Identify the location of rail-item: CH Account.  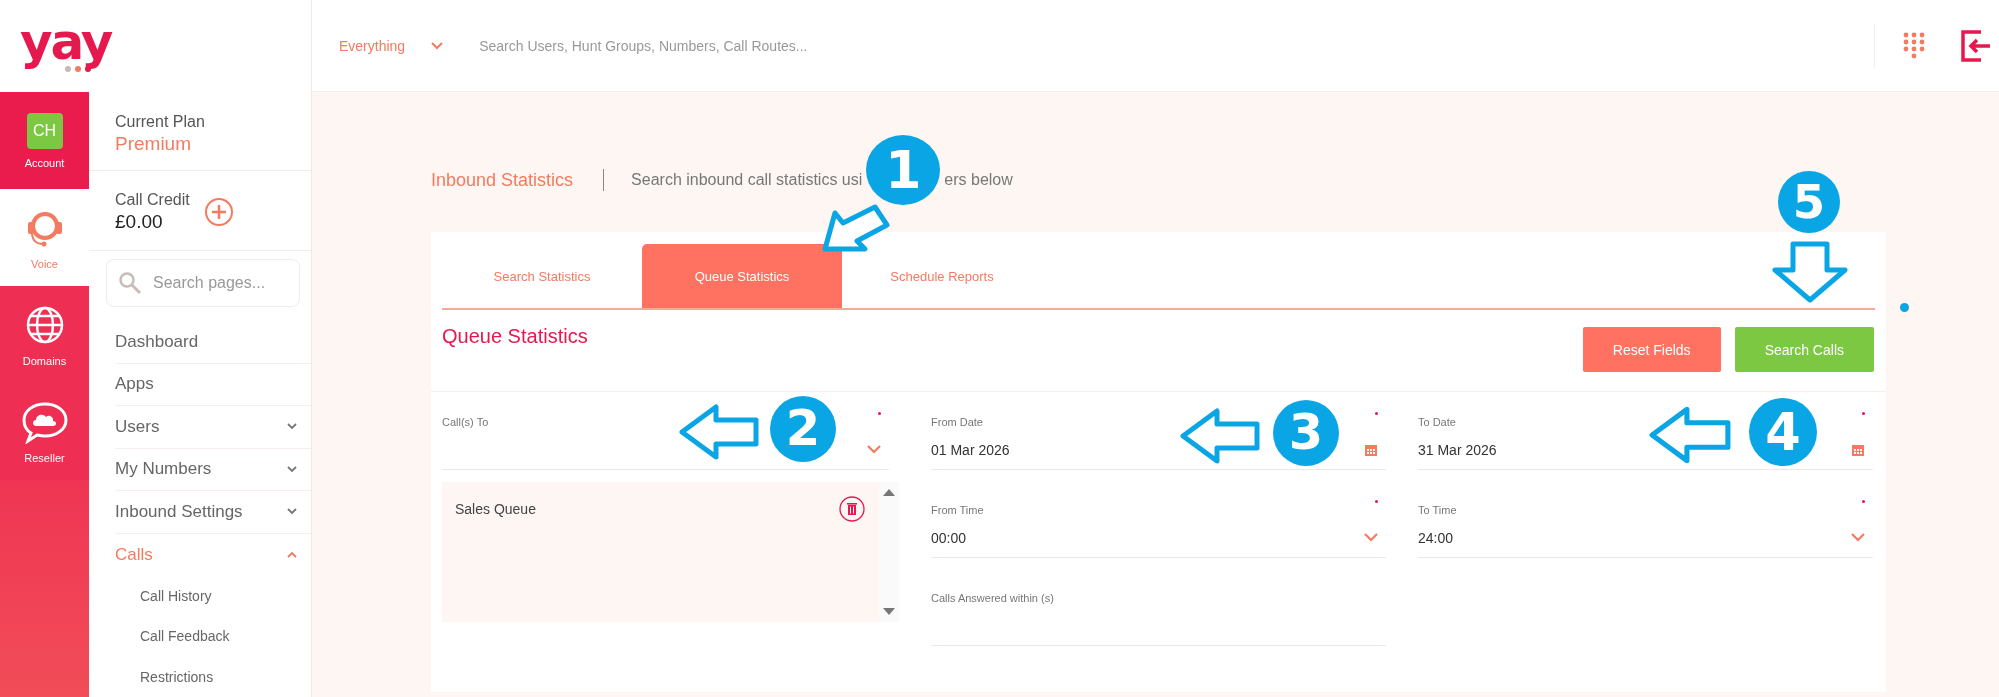
(44, 140).